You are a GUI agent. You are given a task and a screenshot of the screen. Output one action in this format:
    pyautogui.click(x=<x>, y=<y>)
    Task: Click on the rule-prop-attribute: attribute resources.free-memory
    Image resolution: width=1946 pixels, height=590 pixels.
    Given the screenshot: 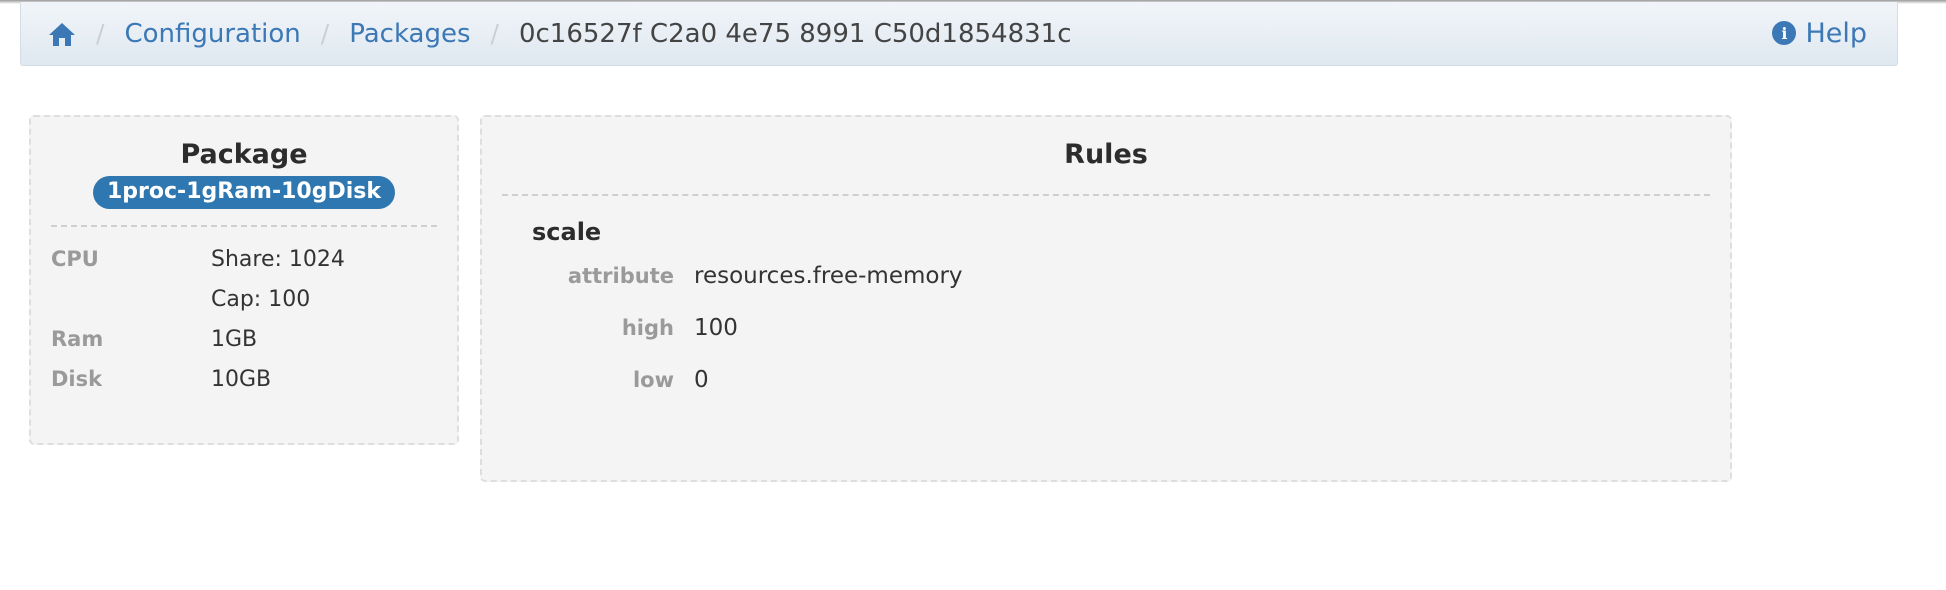 What is the action you would take?
    pyautogui.click(x=1106, y=276)
    